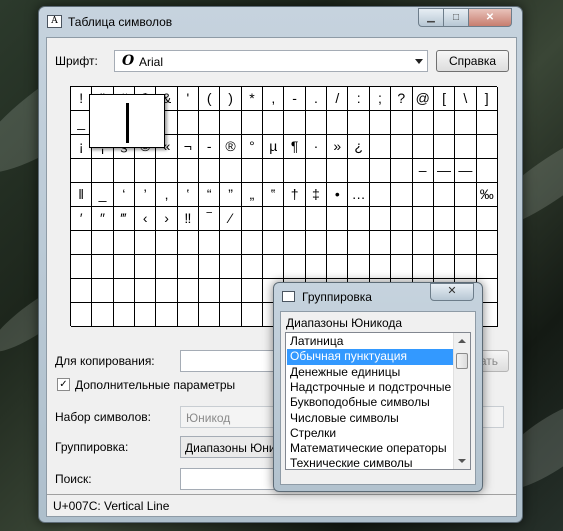 The image size is (563, 531). Describe the element at coordinates (456, 17) in the screenshot. I see `maximize-button: □` at that location.